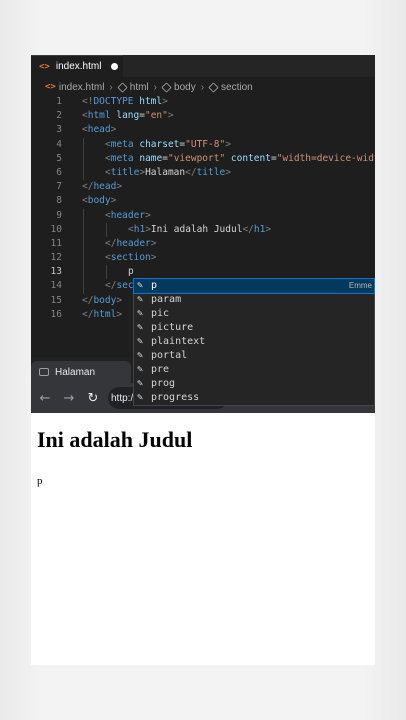 This screenshot has width=406, height=720. What do you see at coordinates (59, 201) in the screenshot?
I see `line-number: 8` at bounding box center [59, 201].